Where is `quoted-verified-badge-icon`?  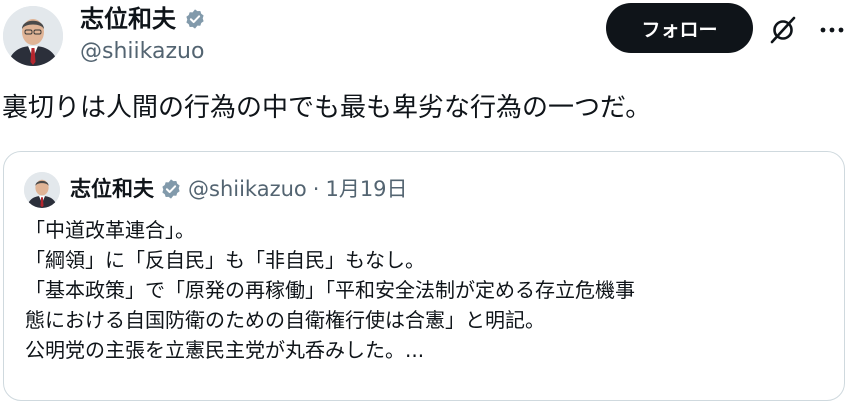 quoted-verified-badge-icon is located at coordinates (171, 189).